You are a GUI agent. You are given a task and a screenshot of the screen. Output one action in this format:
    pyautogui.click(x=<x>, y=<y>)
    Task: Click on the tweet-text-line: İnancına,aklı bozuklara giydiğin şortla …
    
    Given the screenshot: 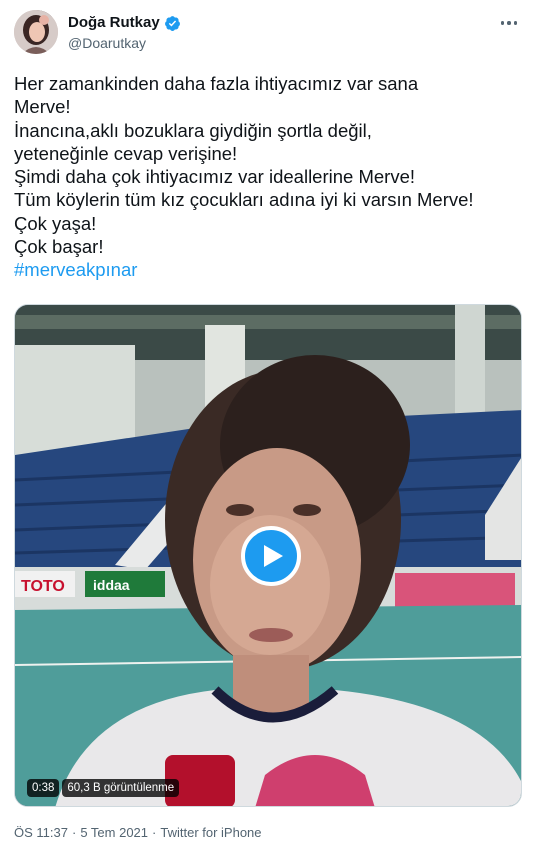 What is the action you would take?
    pyautogui.click(x=193, y=130)
    